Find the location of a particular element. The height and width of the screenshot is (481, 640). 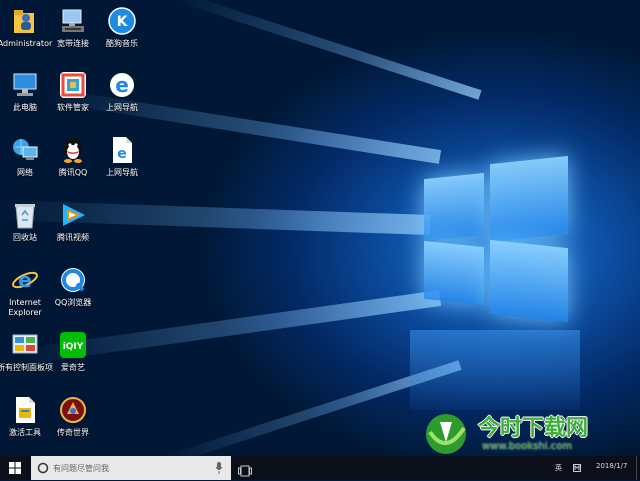

user-folder-icon is located at coordinates (25, 21).